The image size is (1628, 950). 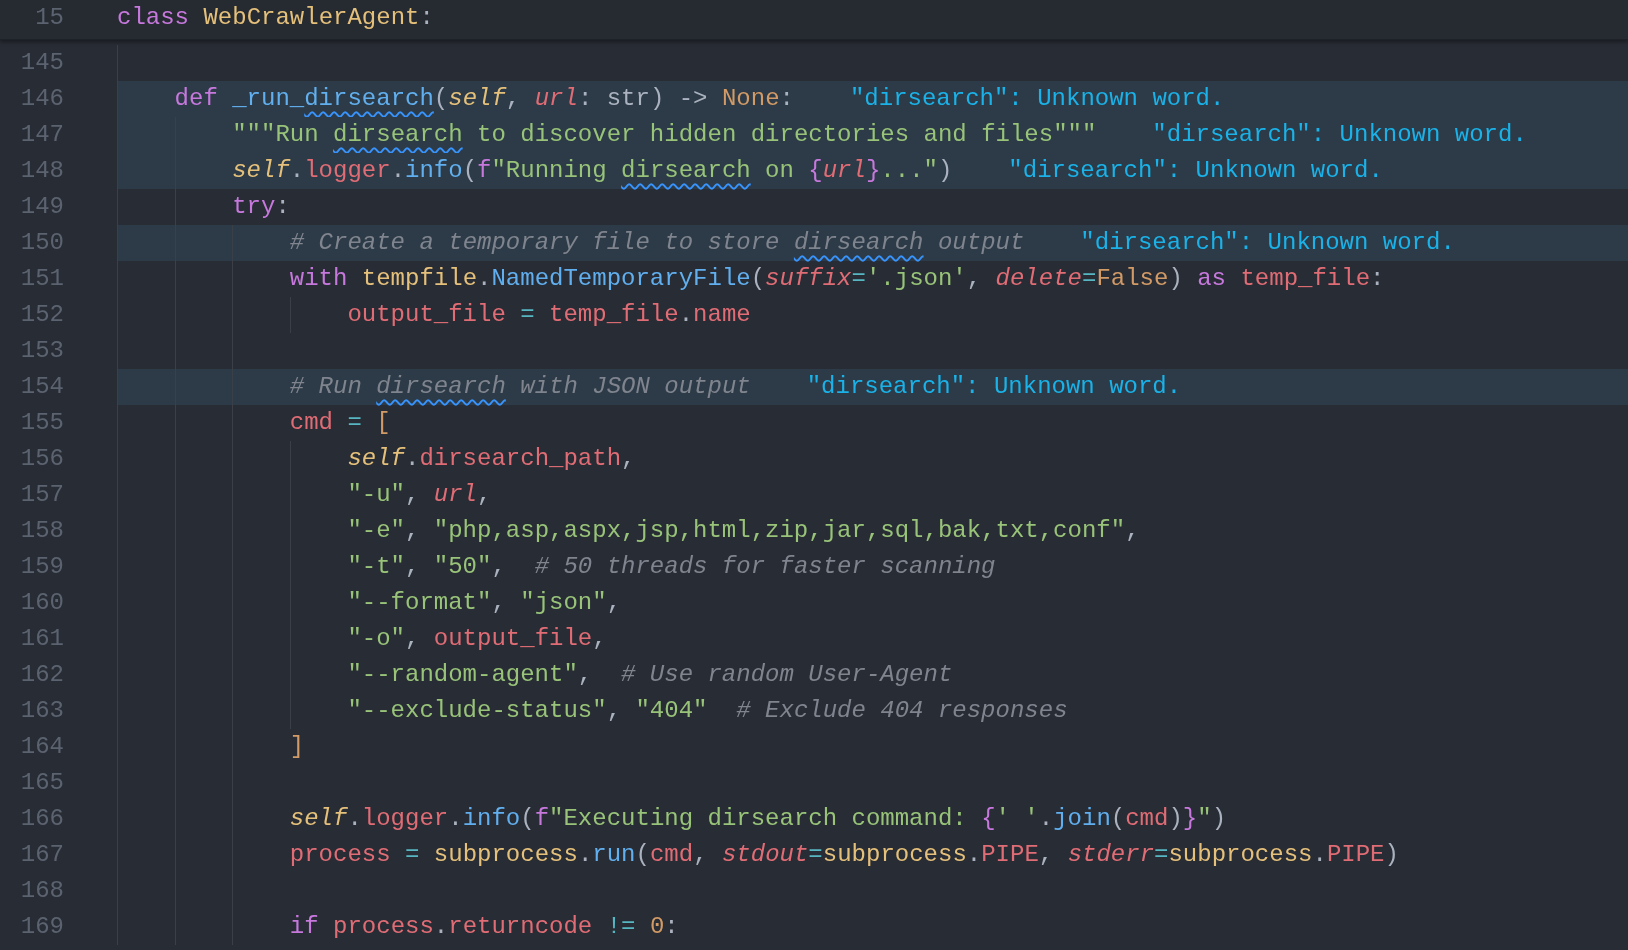 I want to click on line-number: 161, so click(x=41, y=639).